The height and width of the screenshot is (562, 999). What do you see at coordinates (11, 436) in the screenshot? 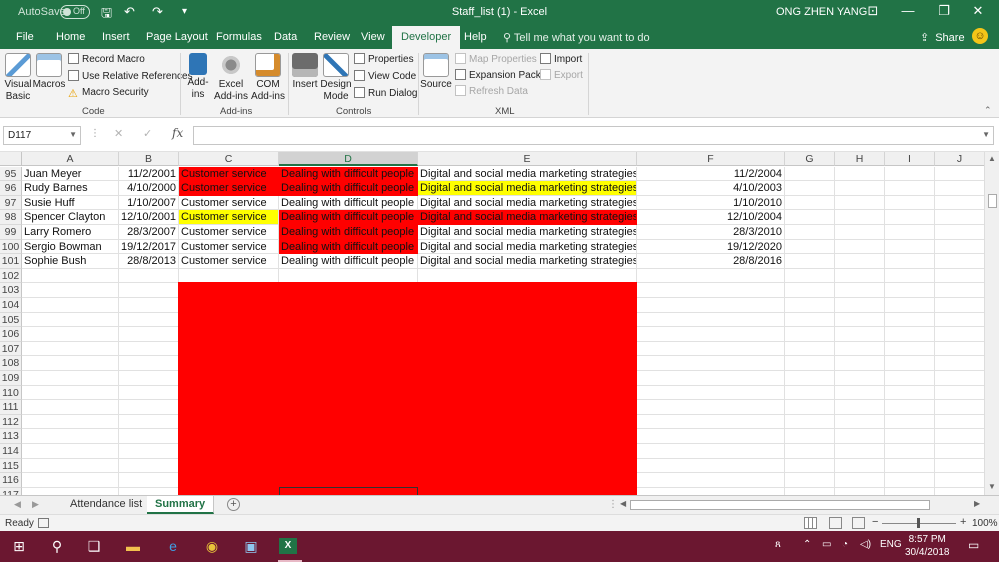
I see `row-header-113: 113` at bounding box center [11, 436].